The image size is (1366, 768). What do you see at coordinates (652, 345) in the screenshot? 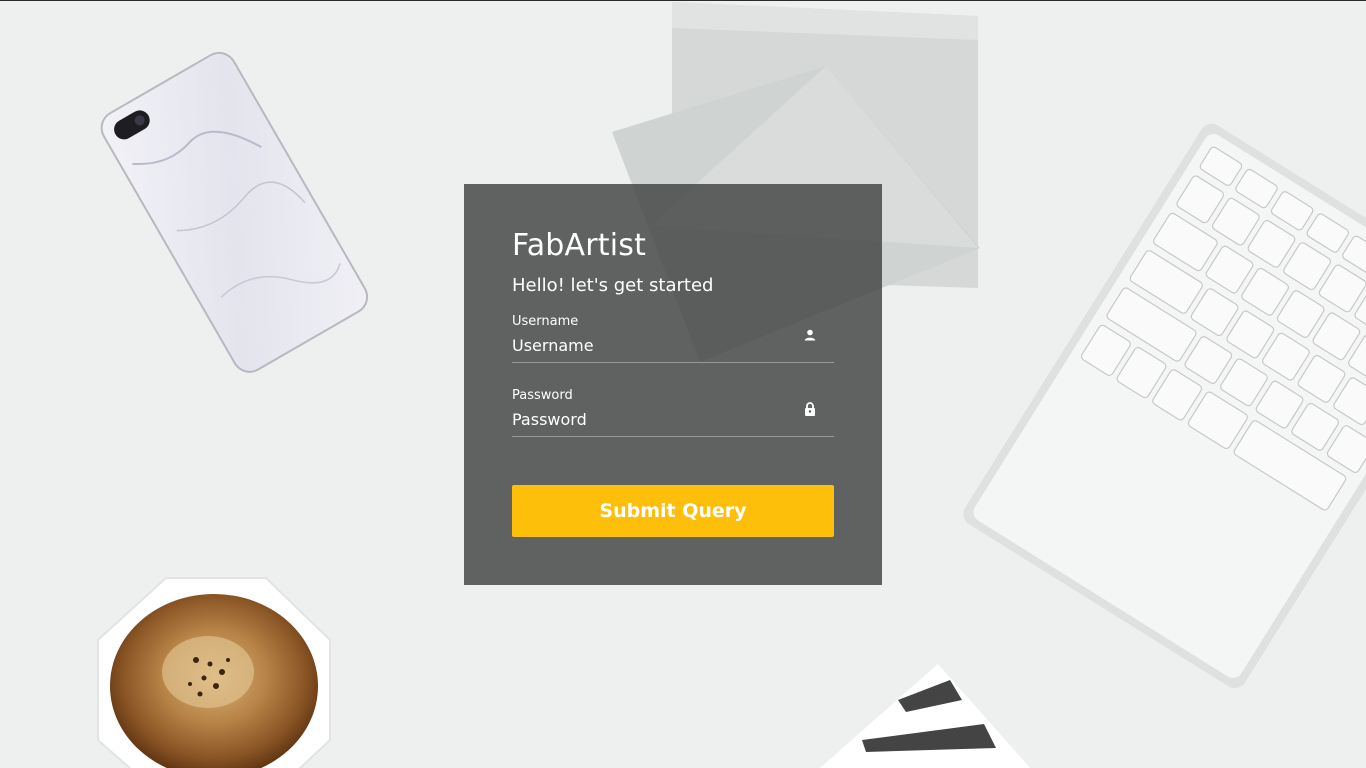
I see `username-input` at bounding box center [652, 345].